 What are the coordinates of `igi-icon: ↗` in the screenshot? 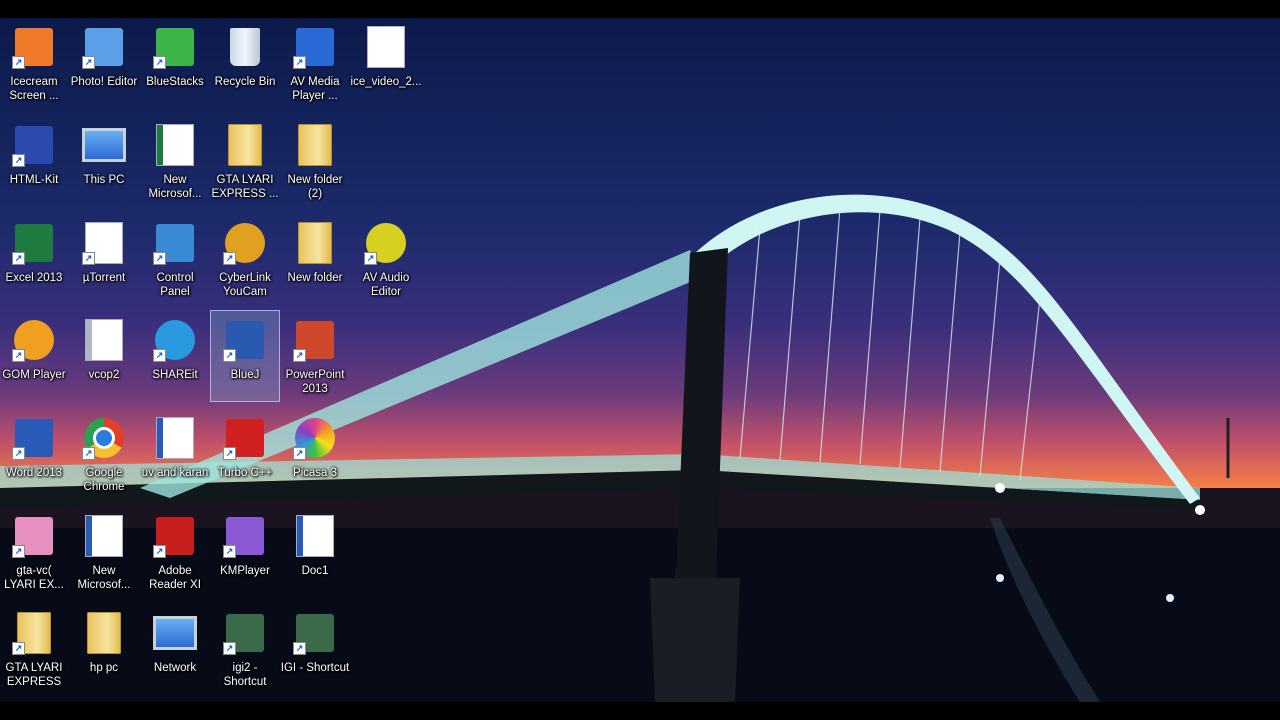 It's located at (315, 633).